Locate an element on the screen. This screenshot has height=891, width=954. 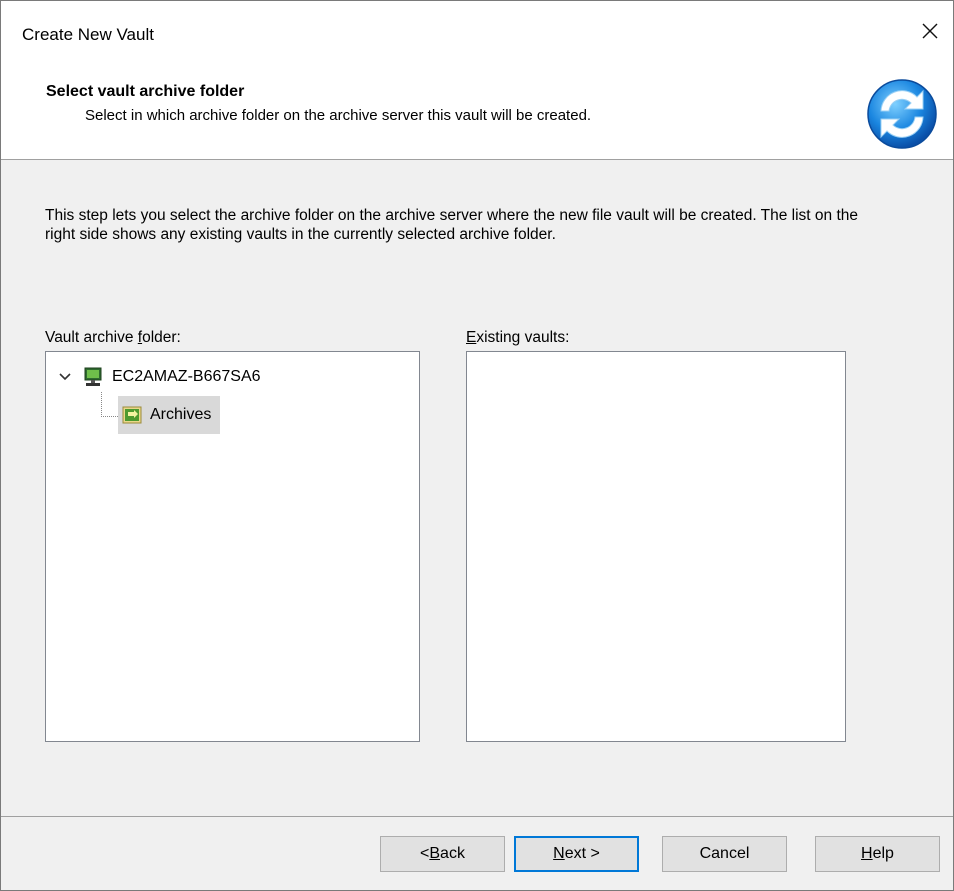
archive-folder-icon is located at coordinates (132, 415).